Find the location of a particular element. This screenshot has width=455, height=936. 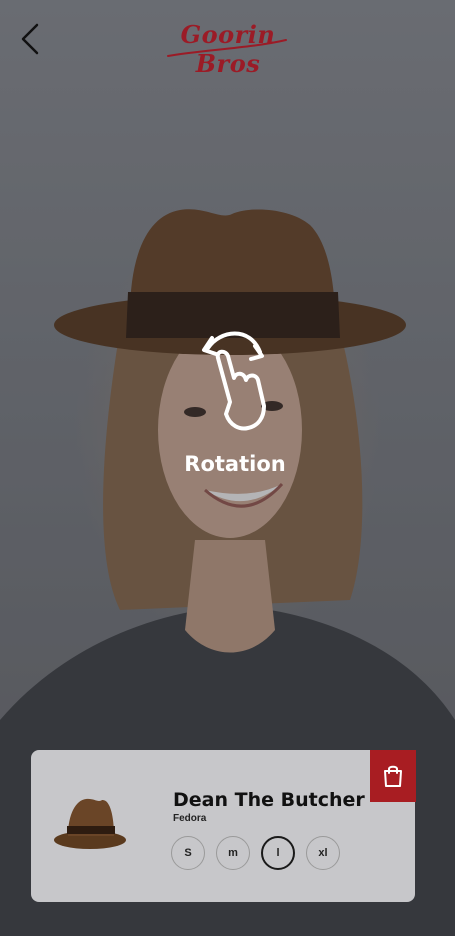

size-selector: S m l xl is located at coordinates (255, 853).